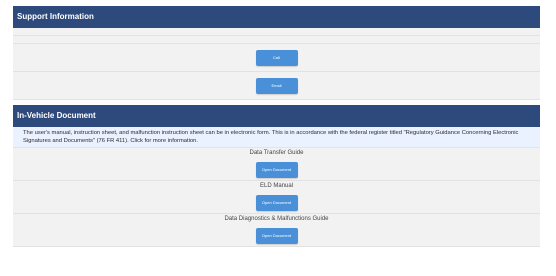 The height and width of the screenshot is (276, 556). Describe the element at coordinates (276, 219) in the screenshot. I see `data-diagnostics-guide-title: Data Diagnostics & Malfunctions Guide` at that location.